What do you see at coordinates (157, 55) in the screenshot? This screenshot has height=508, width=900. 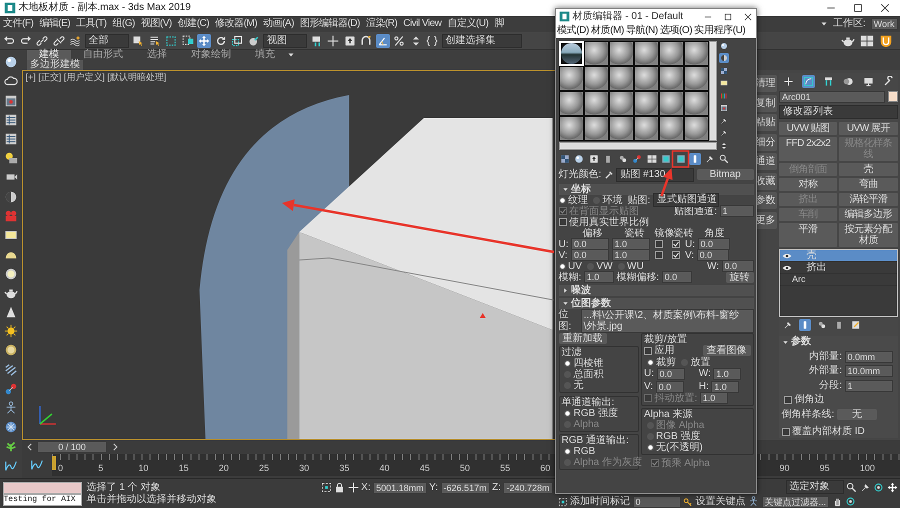 I see `ribbon-tab: 选择` at bounding box center [157, 55].